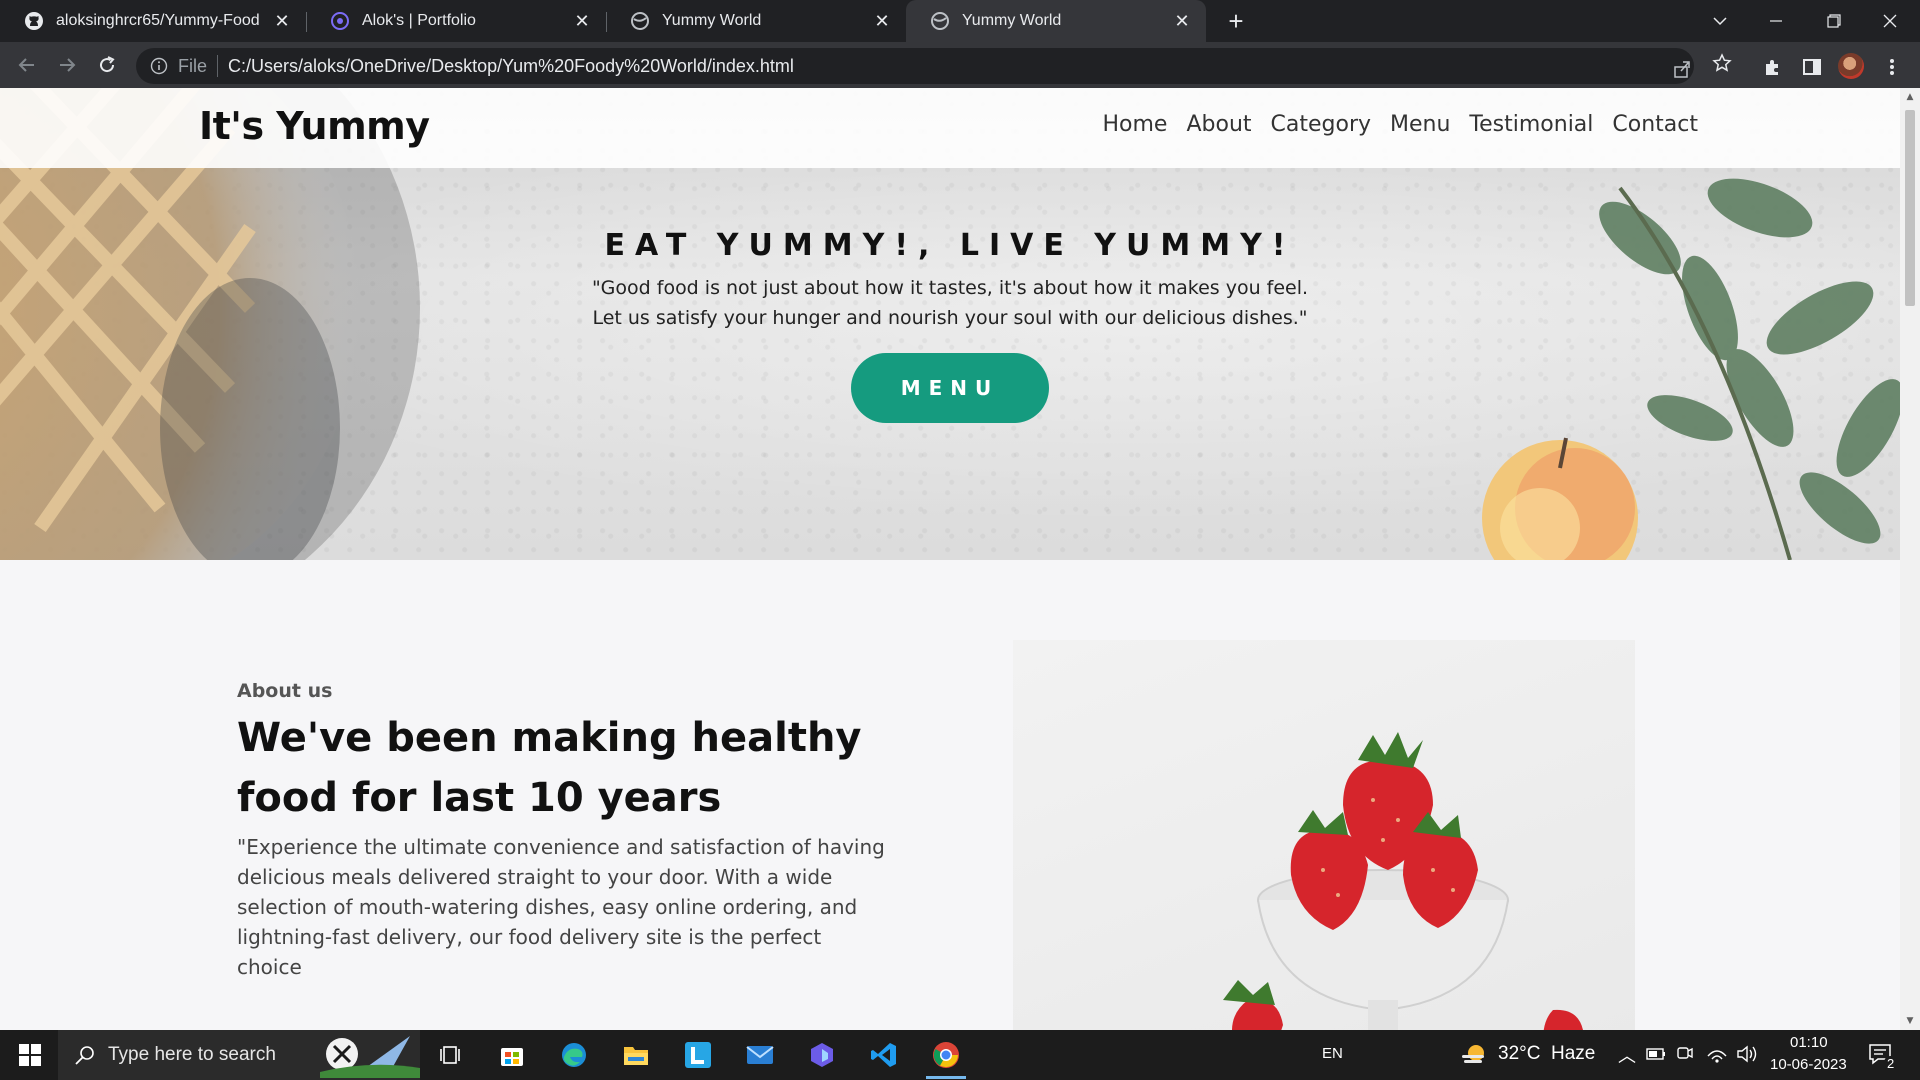 The image size is (1920, 1080). I want to click on about-eyebrow: About us, so click(285, 691).